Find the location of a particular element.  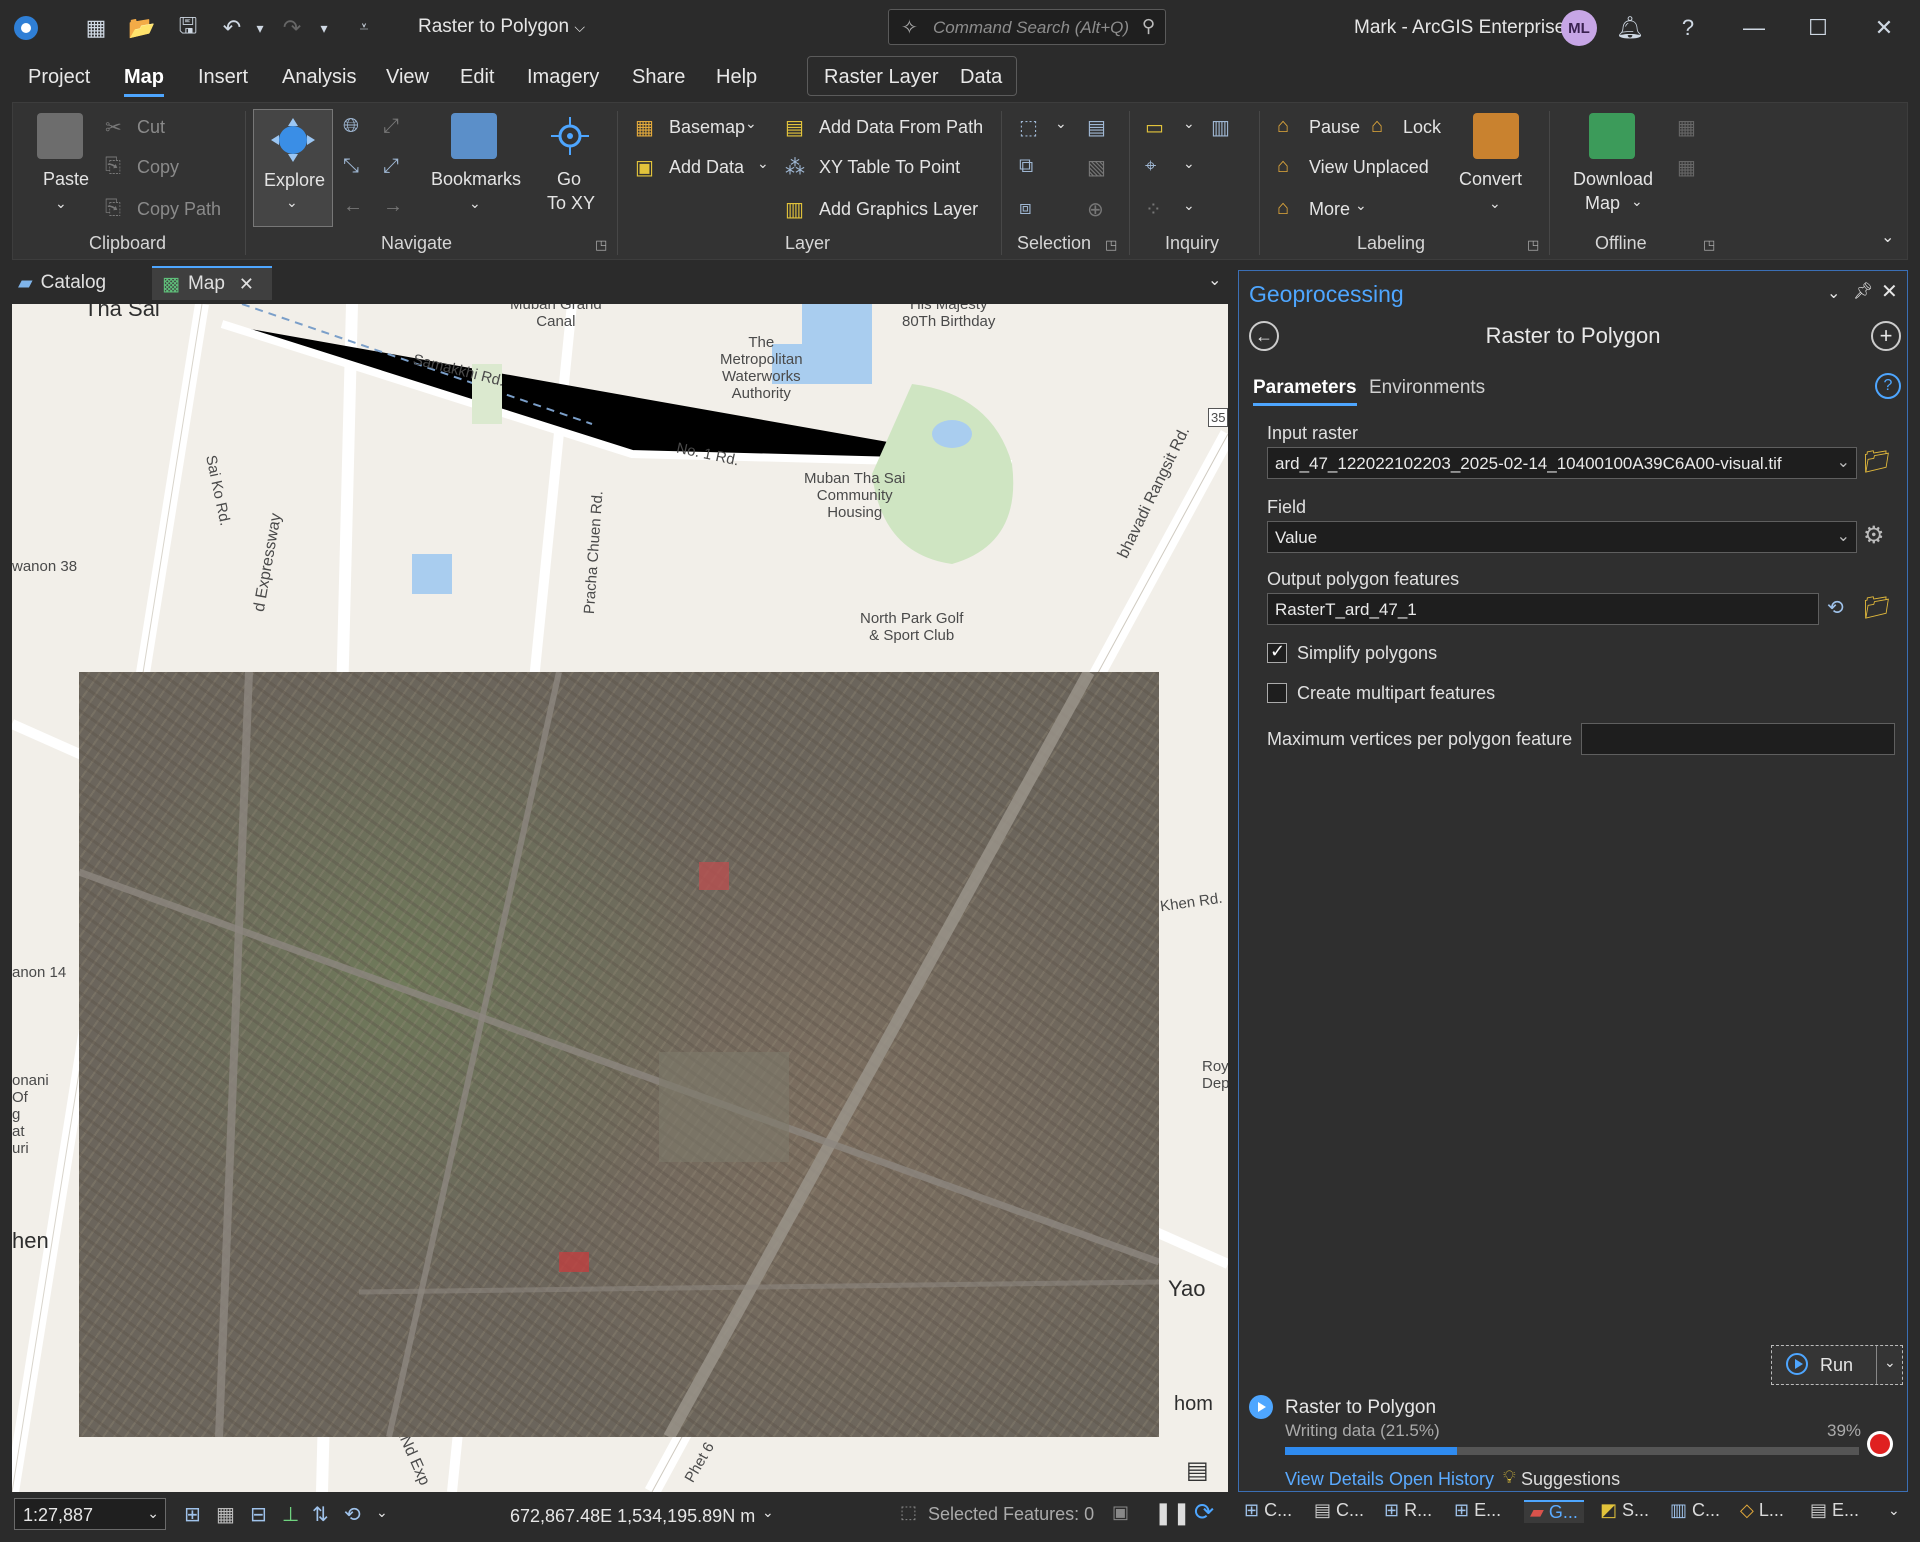

download-map-button-line2: Map is located at coordinates (1602, 203).